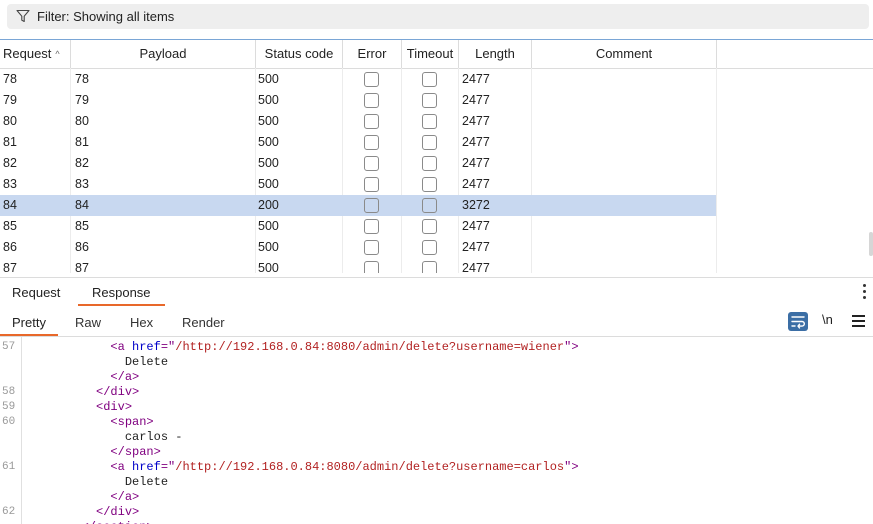  I want to click on cell-payload: 85, so click(82, 226).